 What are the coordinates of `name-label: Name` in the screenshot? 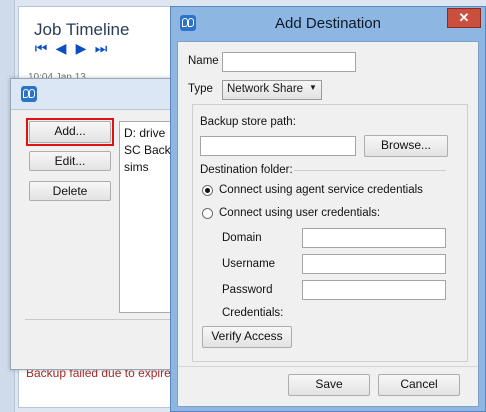 It's located at (203, 61).